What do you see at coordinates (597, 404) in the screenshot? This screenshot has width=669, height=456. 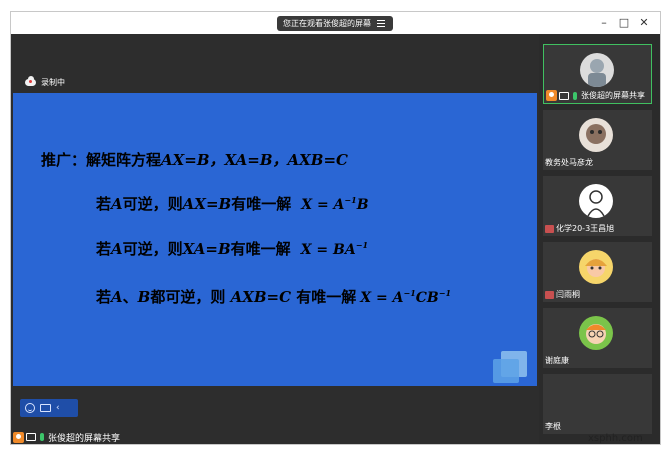 I see `participant-tile: 李根` at bounding box center [597, 404].